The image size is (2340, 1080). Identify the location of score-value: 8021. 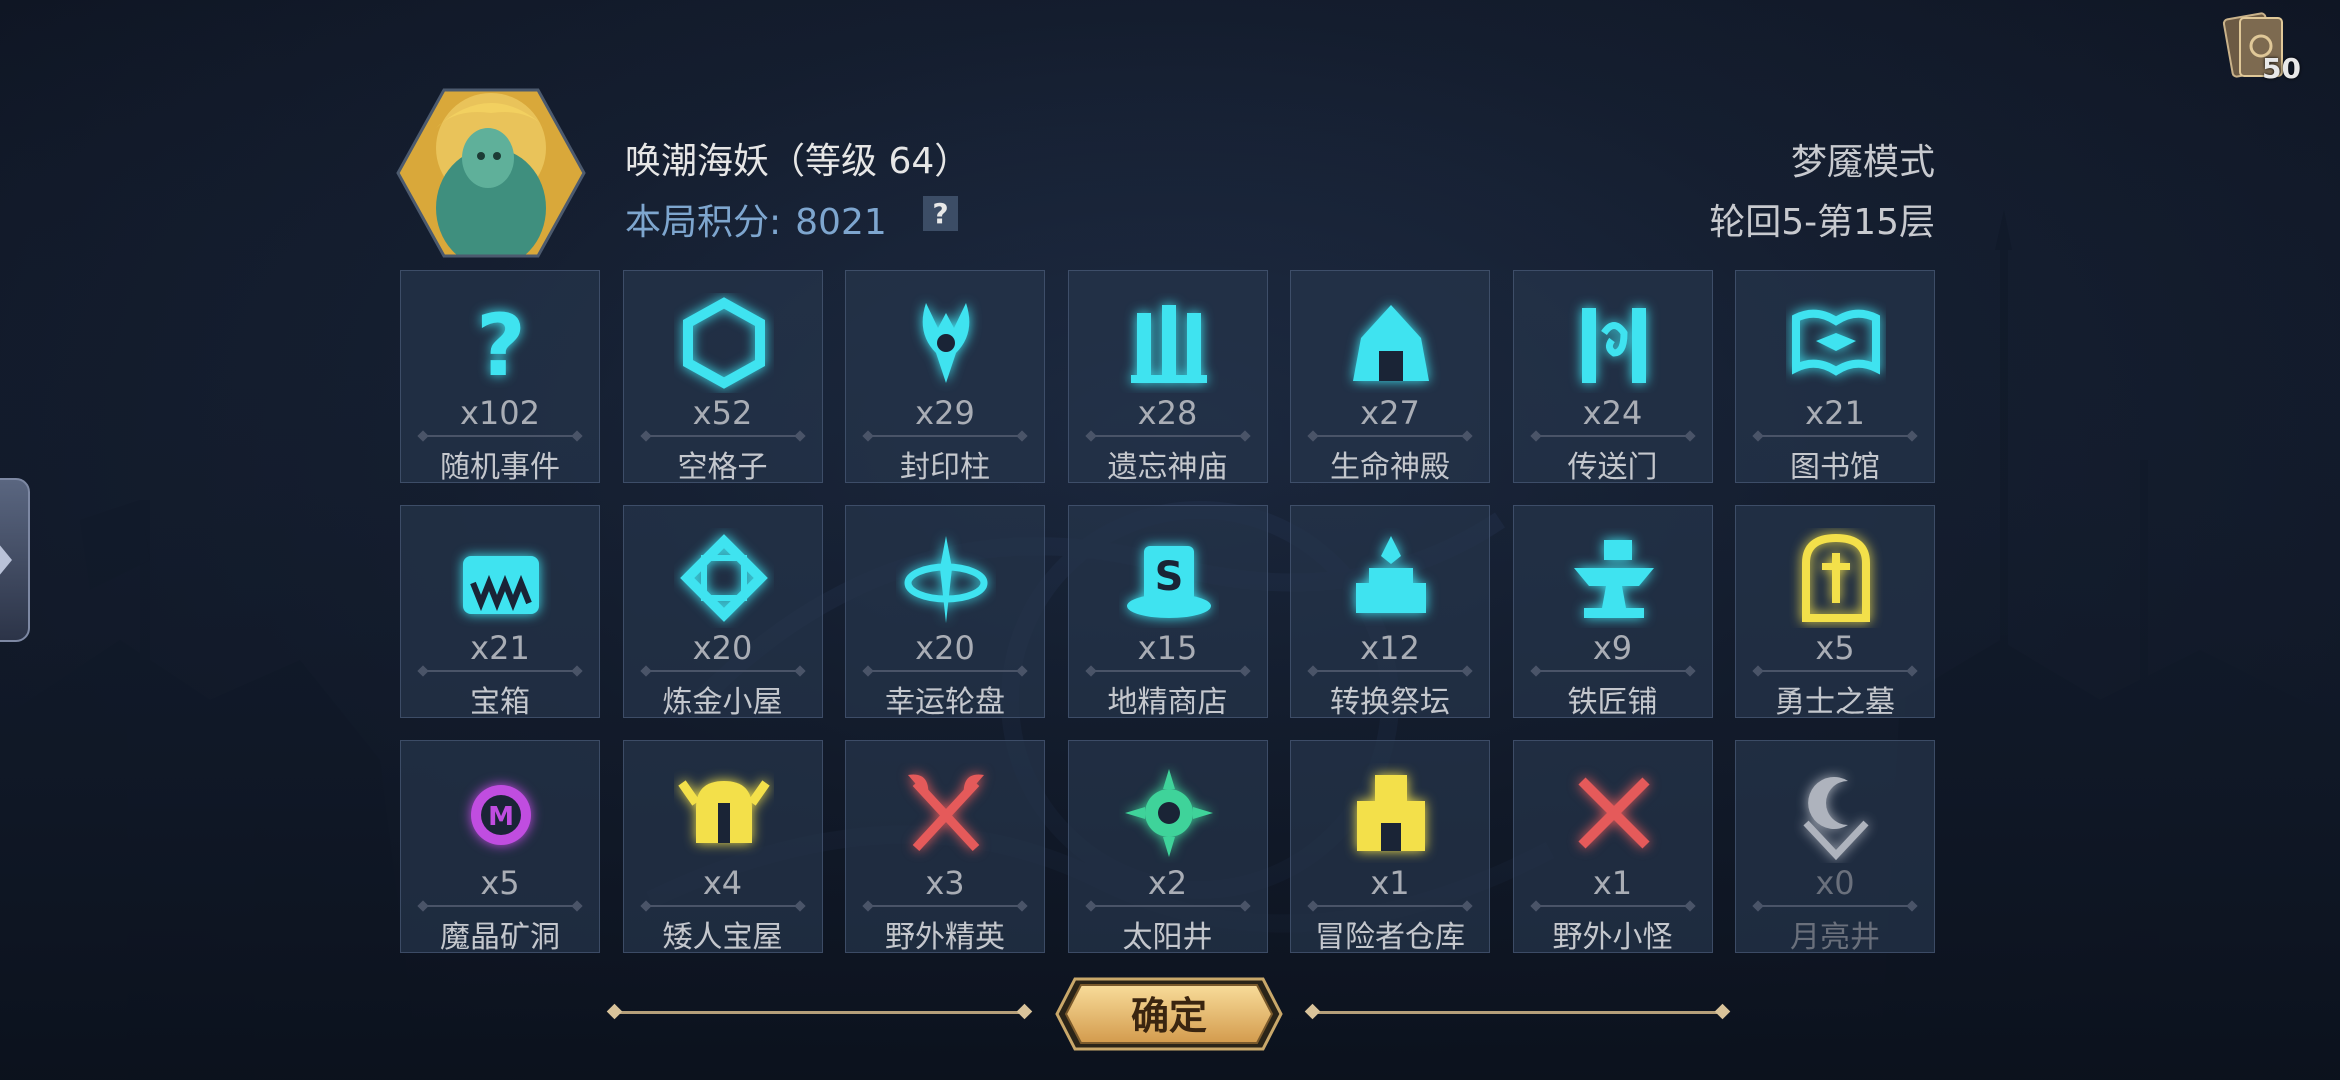
(841, 222).